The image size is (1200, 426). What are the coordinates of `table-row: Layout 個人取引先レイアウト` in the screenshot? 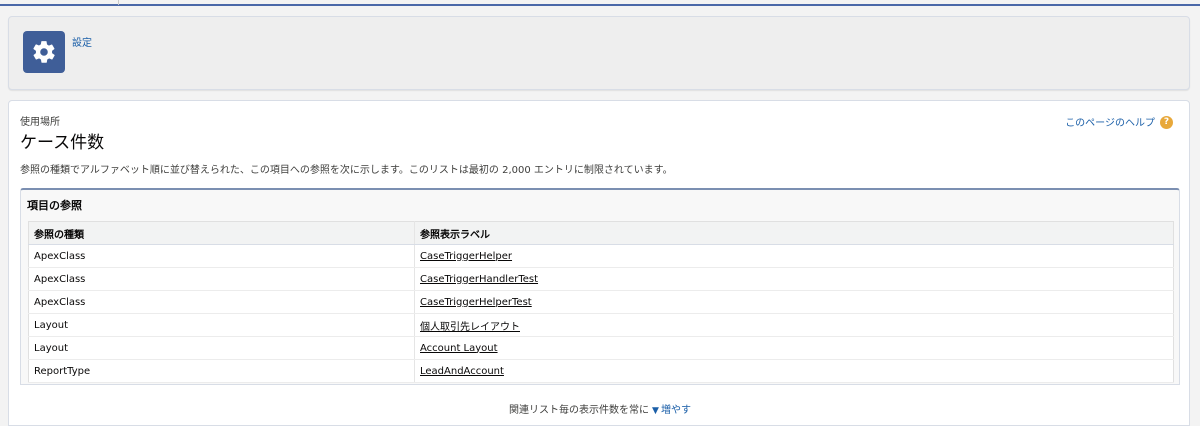 It's located at (601, 325).